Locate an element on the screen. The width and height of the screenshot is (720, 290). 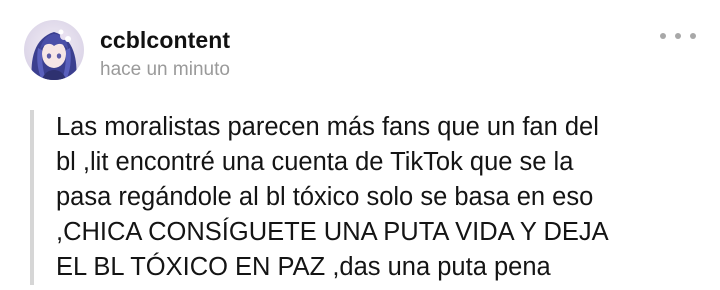
username: ccblcontent is located at coordinates (165, 40).